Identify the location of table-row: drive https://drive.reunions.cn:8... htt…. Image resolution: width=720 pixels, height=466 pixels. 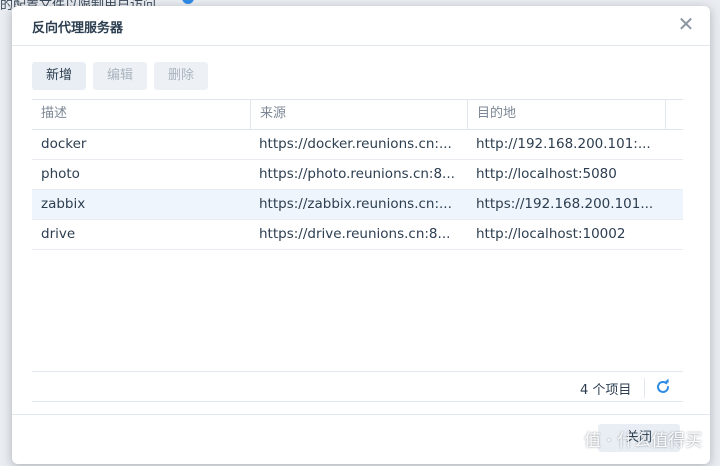
(357, 235).